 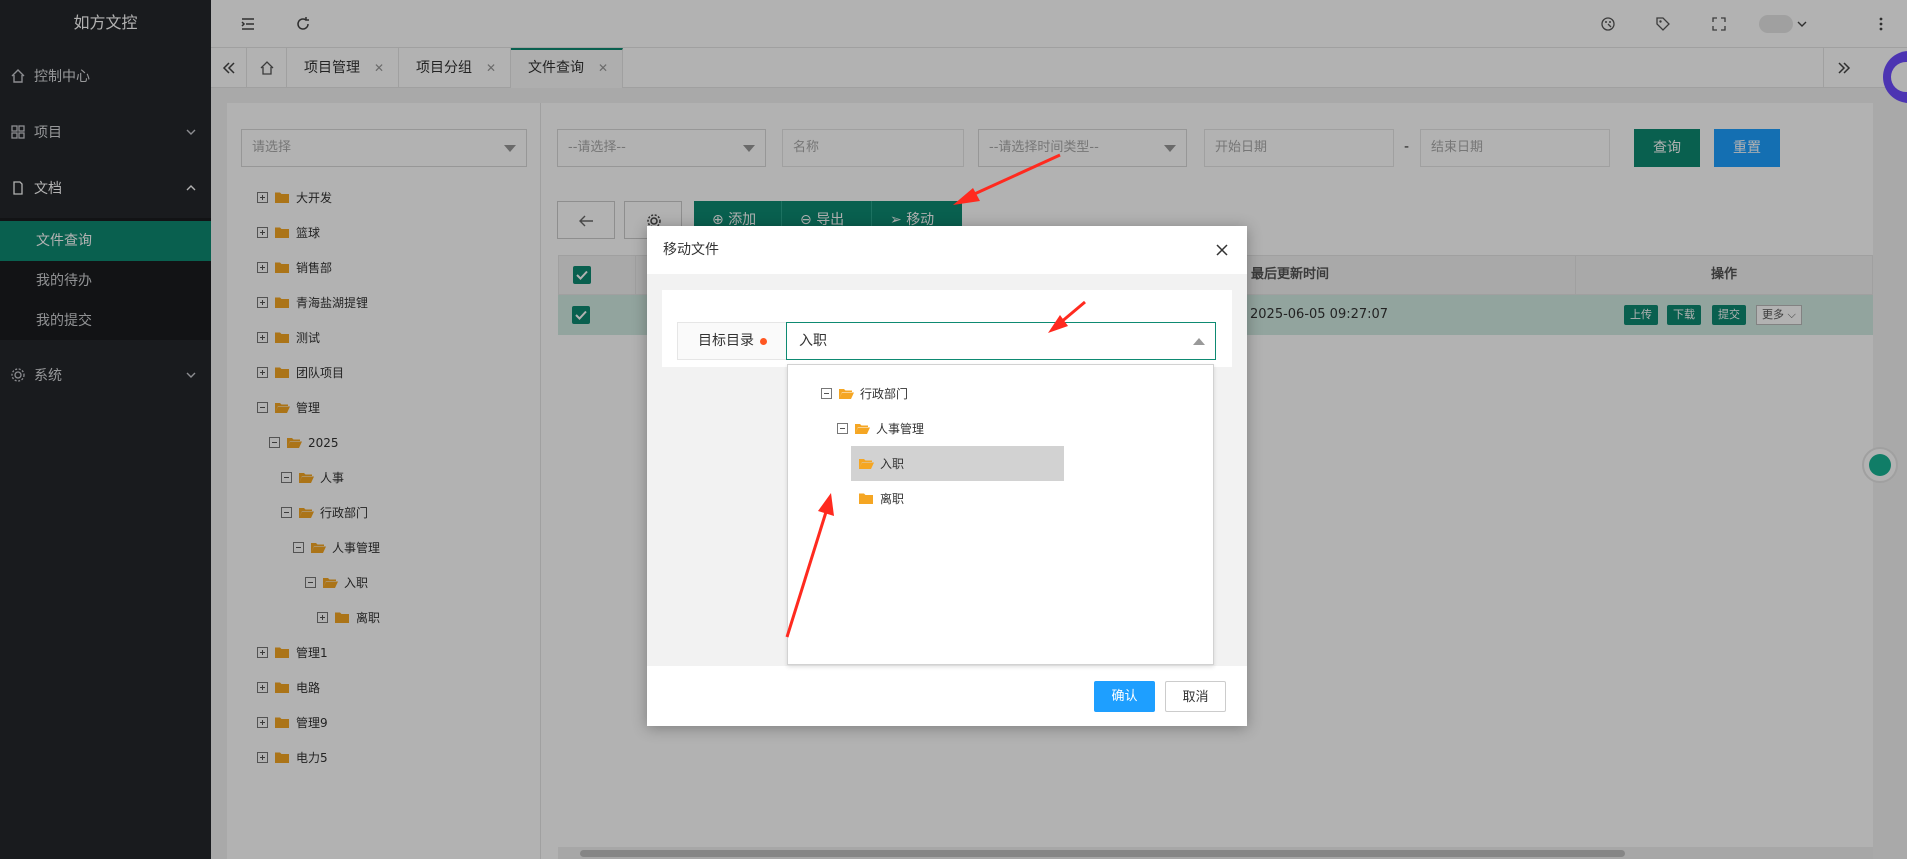 I want to click on annotation-arrows, so click(x=935, y=395).